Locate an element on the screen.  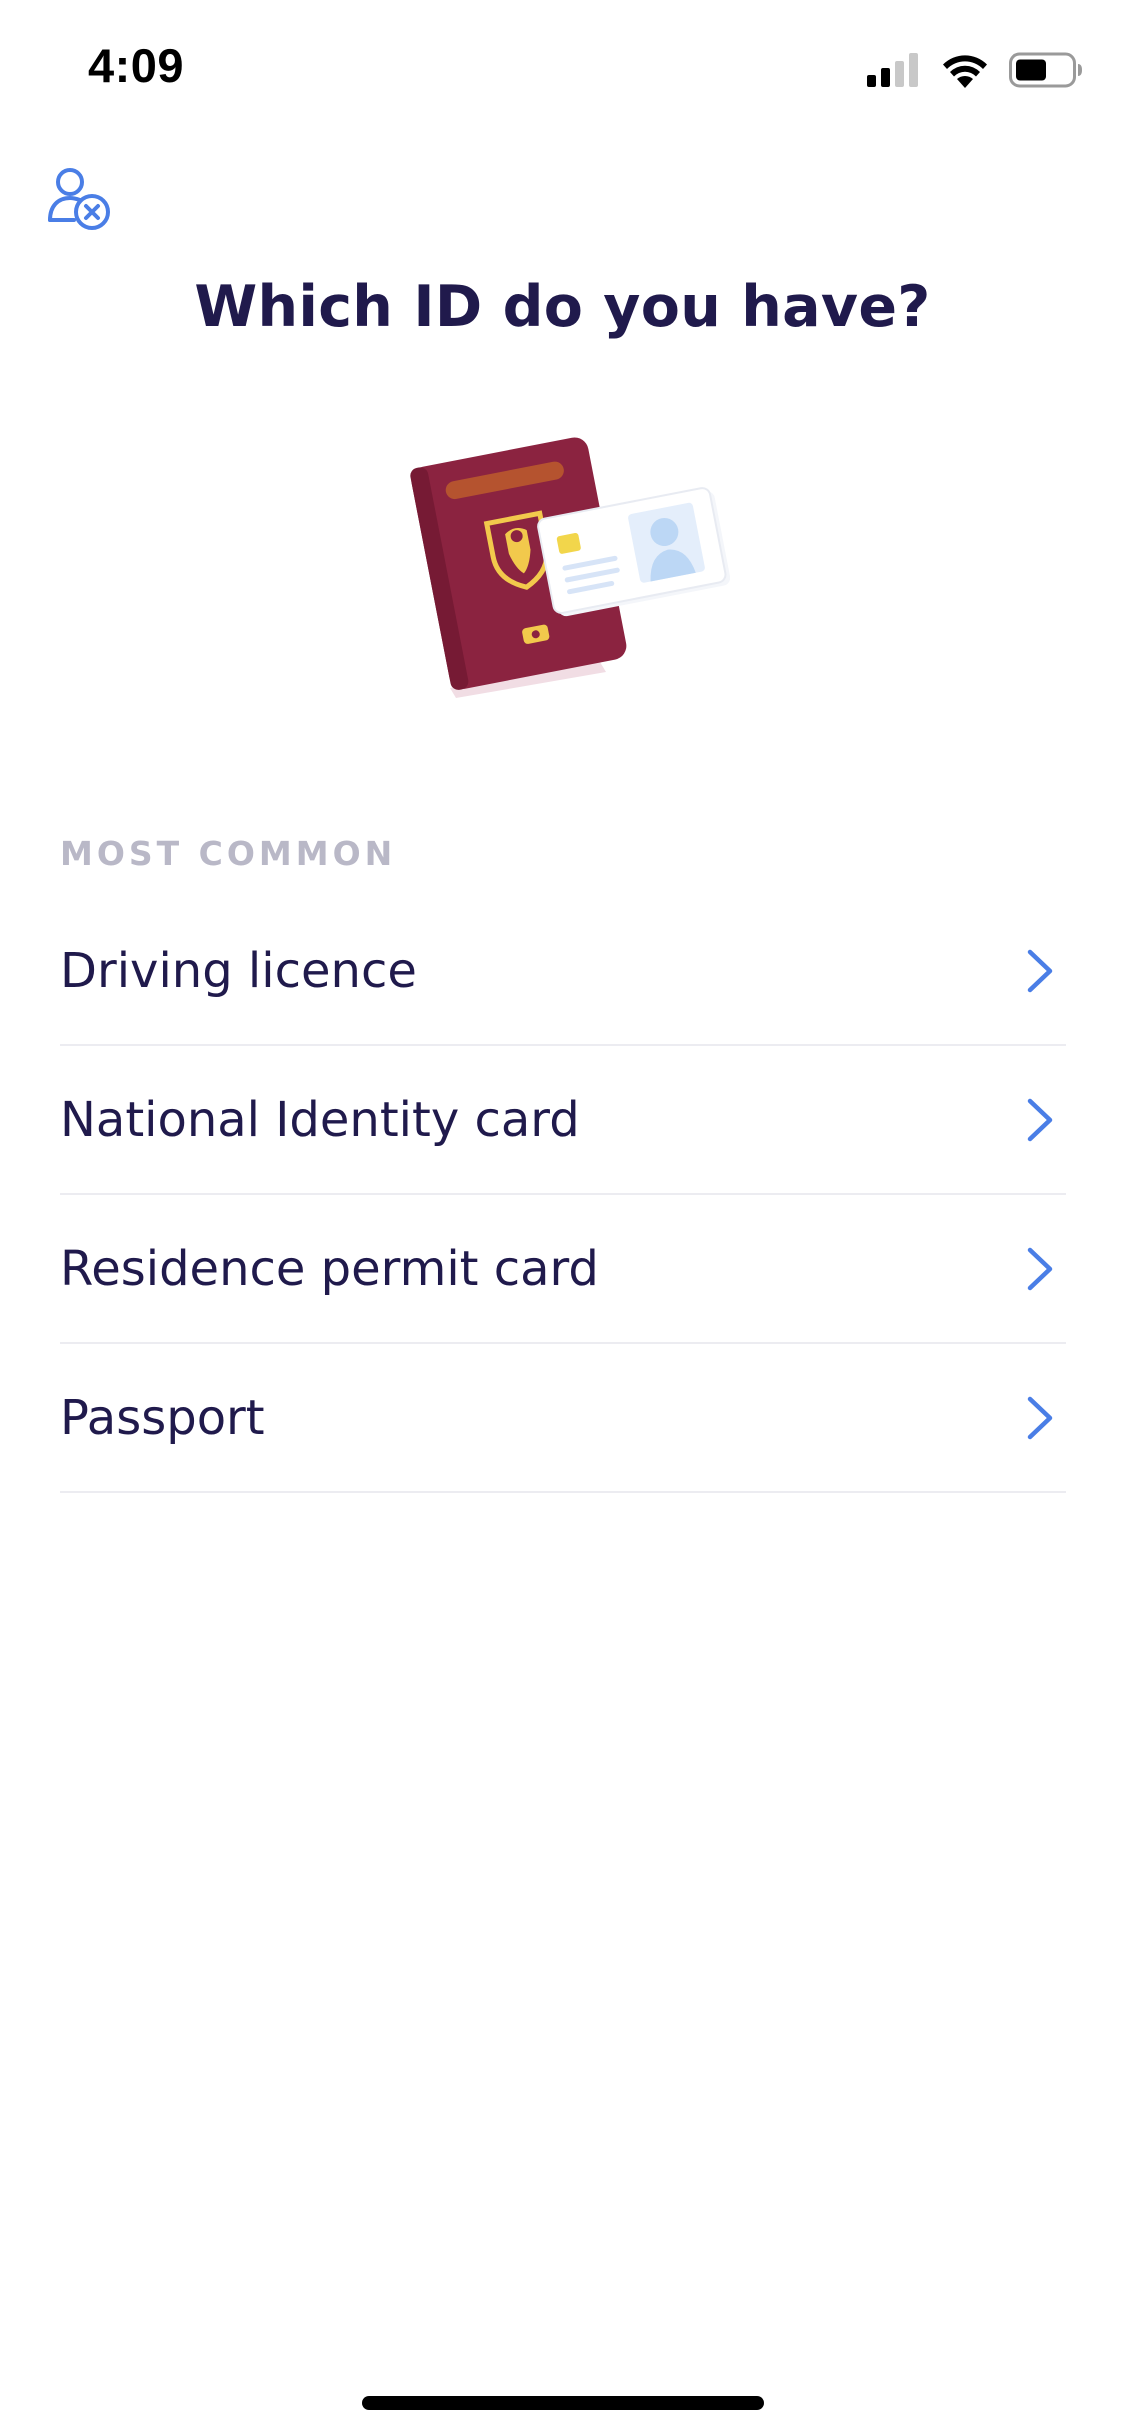
passport-and-id-card-illustration is located at coordinates (565, 565).